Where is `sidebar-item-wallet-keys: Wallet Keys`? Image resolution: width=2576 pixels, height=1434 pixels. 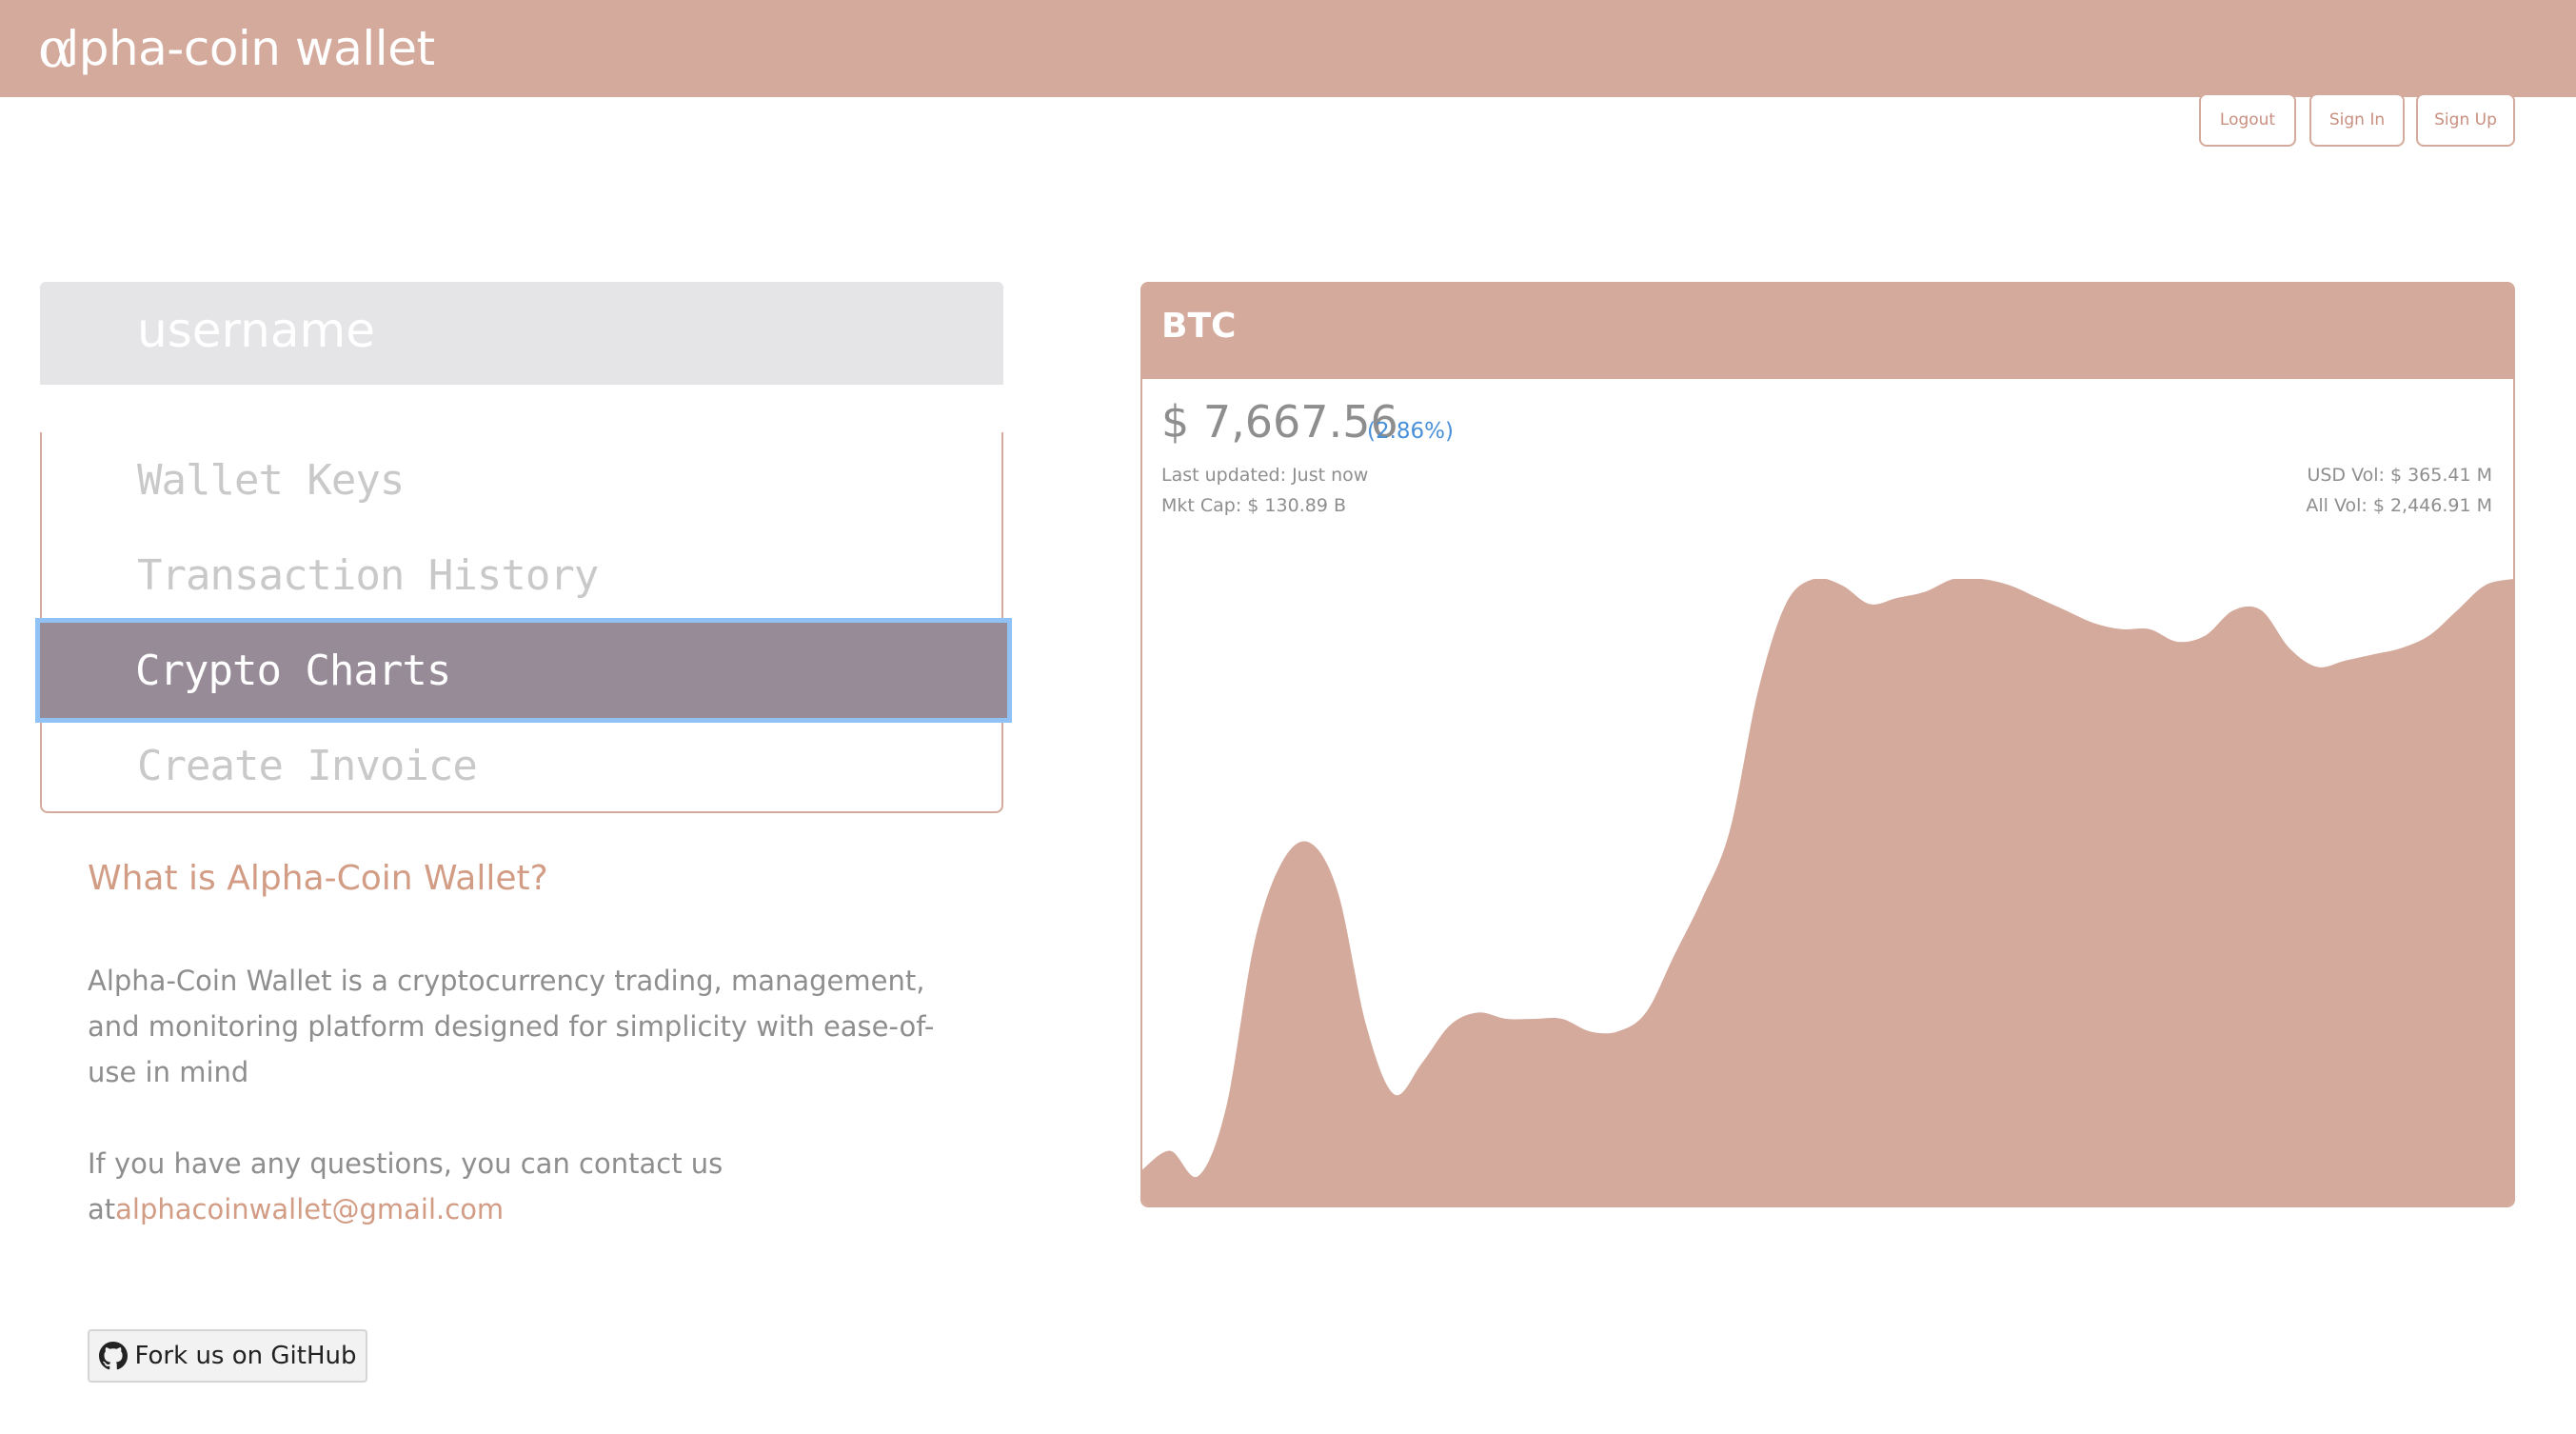
sidebar-item-wallet-keys: Wallet Keys is located at coordinates (521, 480).